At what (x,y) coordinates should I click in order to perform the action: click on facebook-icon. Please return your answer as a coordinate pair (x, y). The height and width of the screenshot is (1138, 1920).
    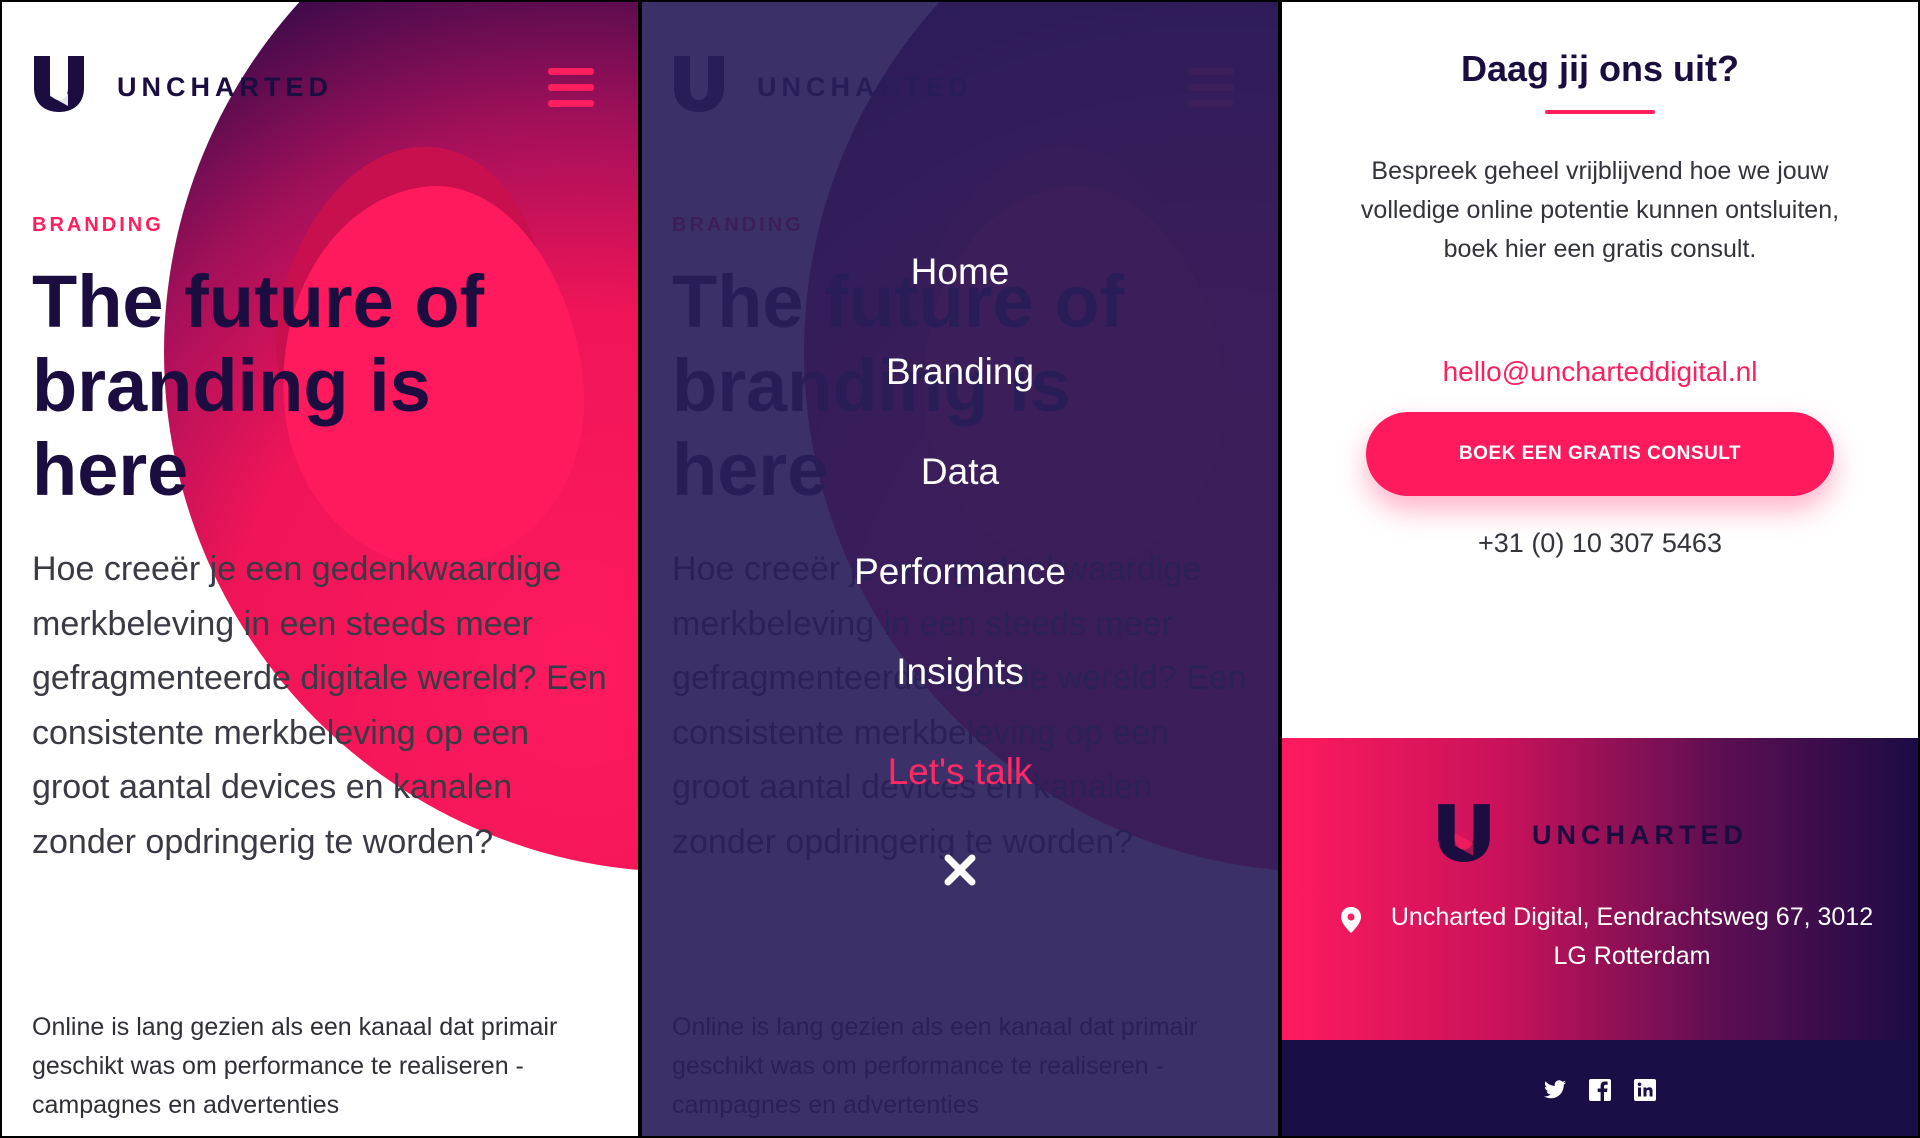
    Looking at the image, I should click on (1600, 1090).